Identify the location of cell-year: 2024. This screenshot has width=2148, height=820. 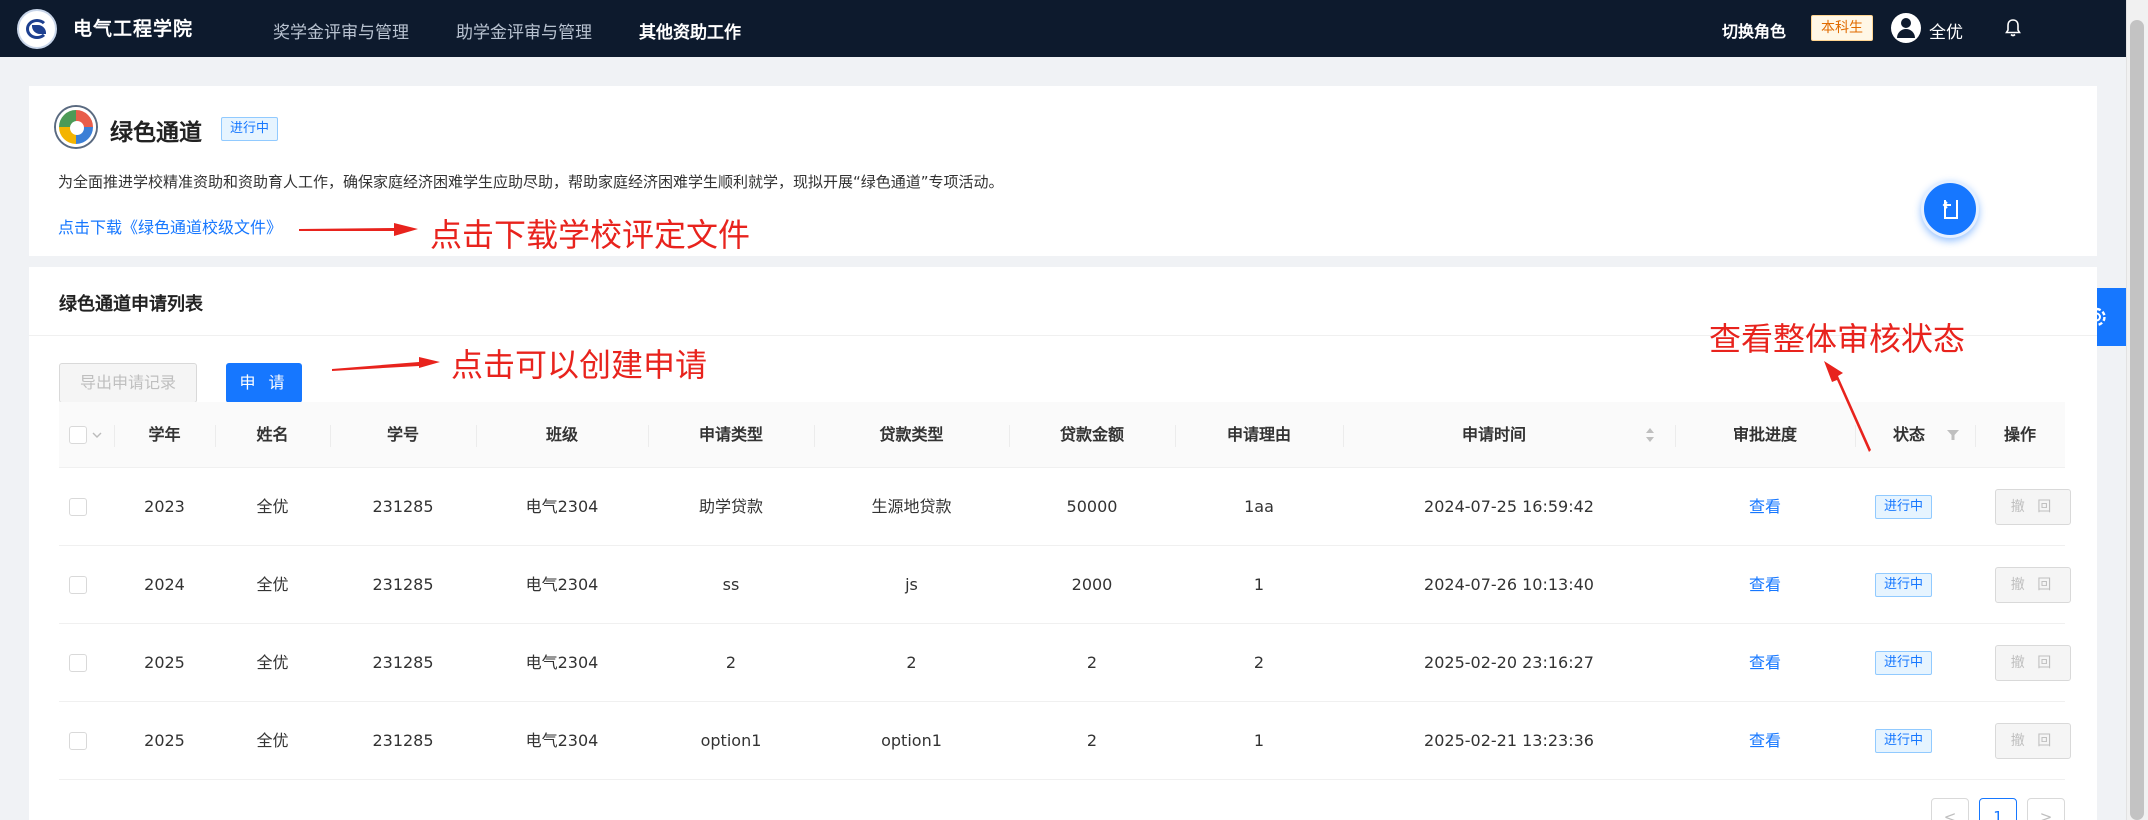
(164, 584).